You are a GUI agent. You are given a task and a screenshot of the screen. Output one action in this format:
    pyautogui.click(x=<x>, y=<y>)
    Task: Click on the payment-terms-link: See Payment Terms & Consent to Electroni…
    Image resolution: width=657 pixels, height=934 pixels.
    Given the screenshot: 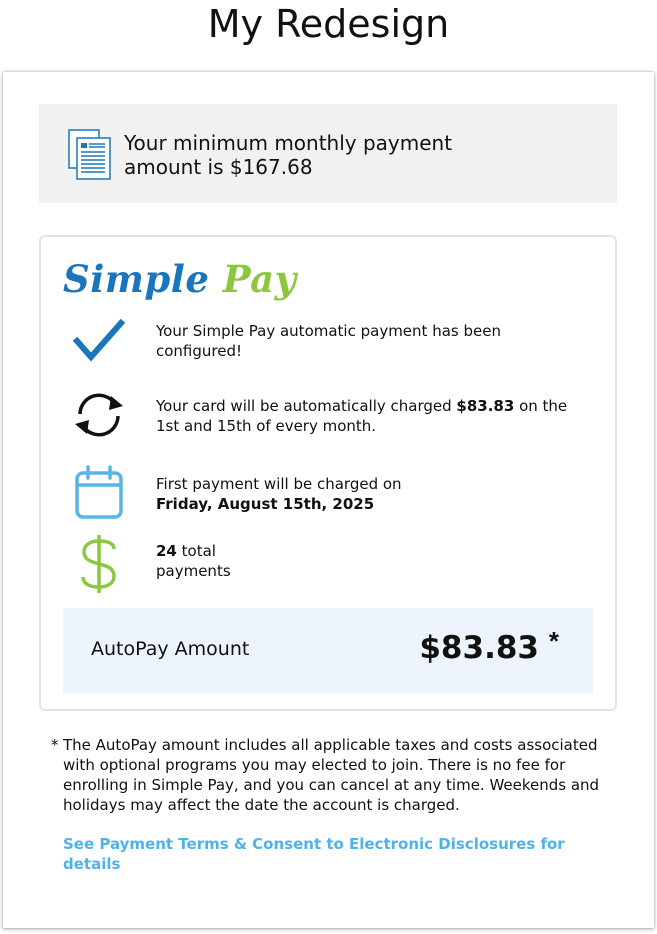 What is the action you would take?
    pyautogui.click(x=323, y=854)
    